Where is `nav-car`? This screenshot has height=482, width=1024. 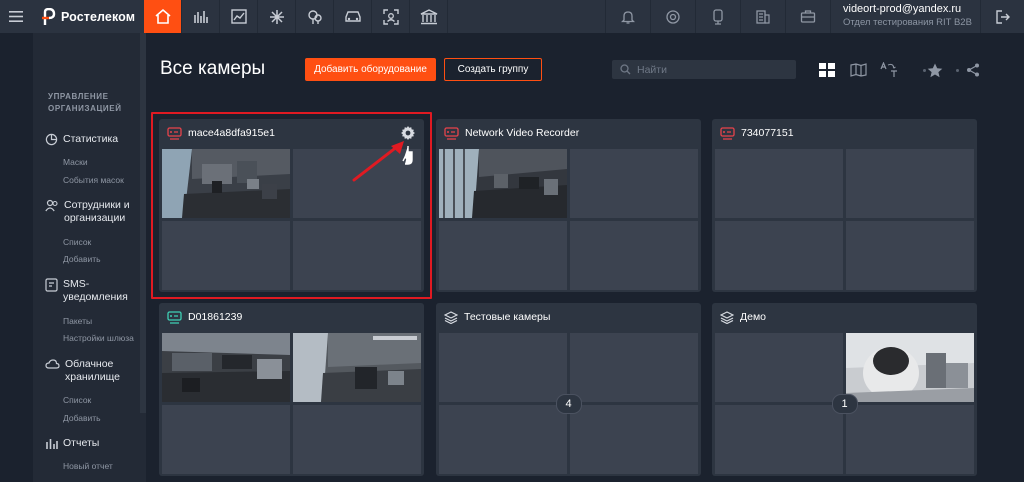
nav-car is located at coordinates (353, 16).